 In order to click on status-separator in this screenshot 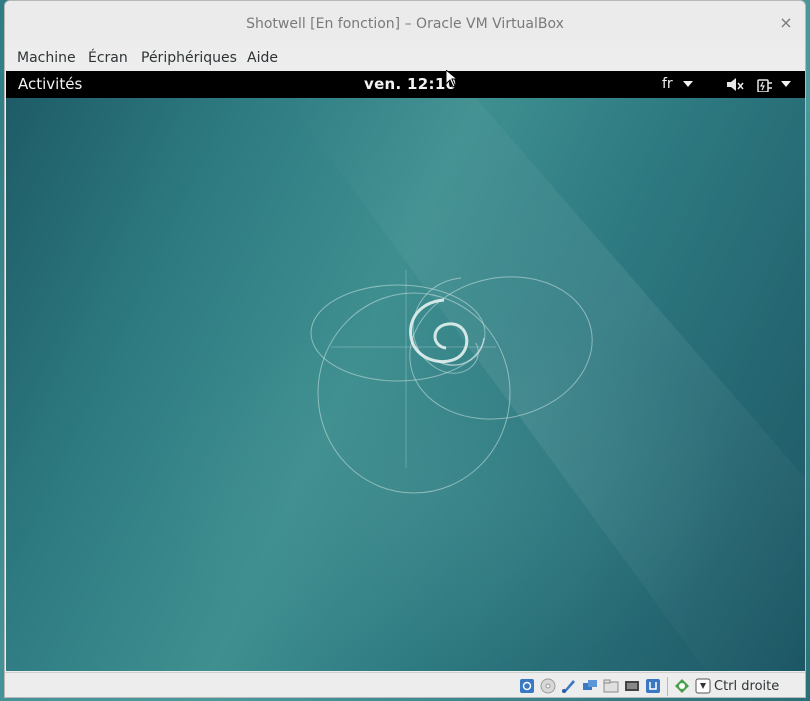, I will do `click(667, 686)`.